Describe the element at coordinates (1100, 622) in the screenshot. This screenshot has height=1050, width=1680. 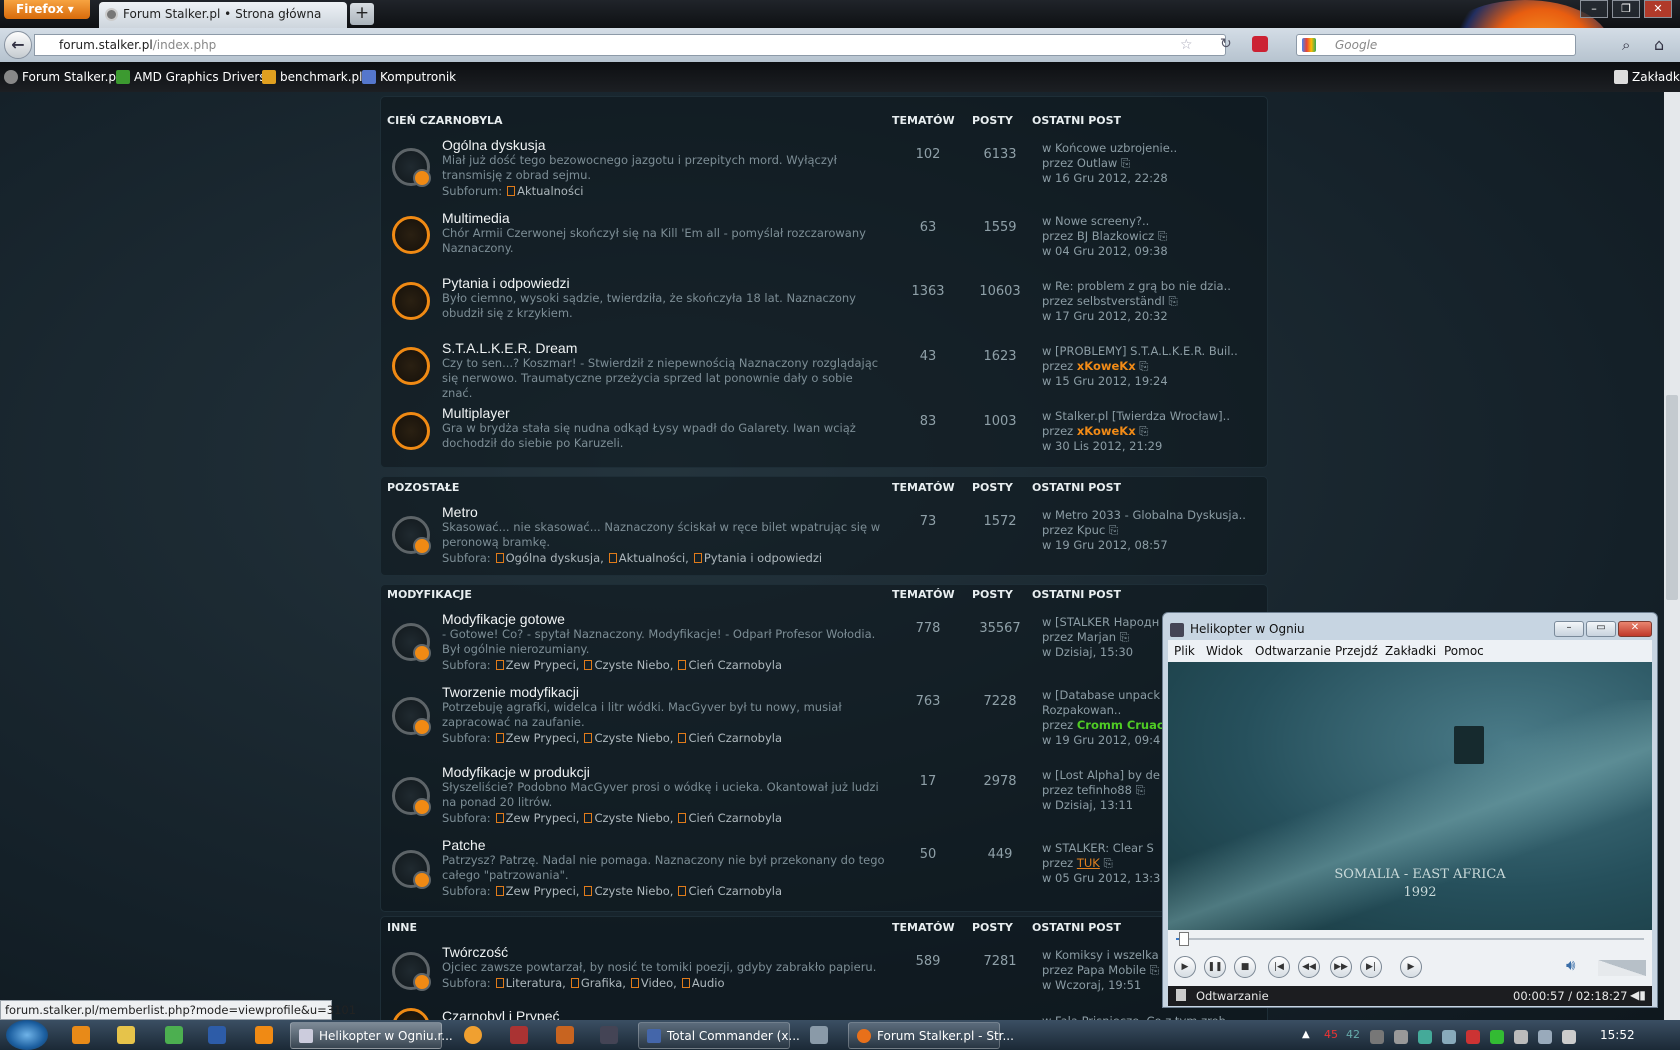
I see `last-post-title-link: w [STALKER Народн` at that location.